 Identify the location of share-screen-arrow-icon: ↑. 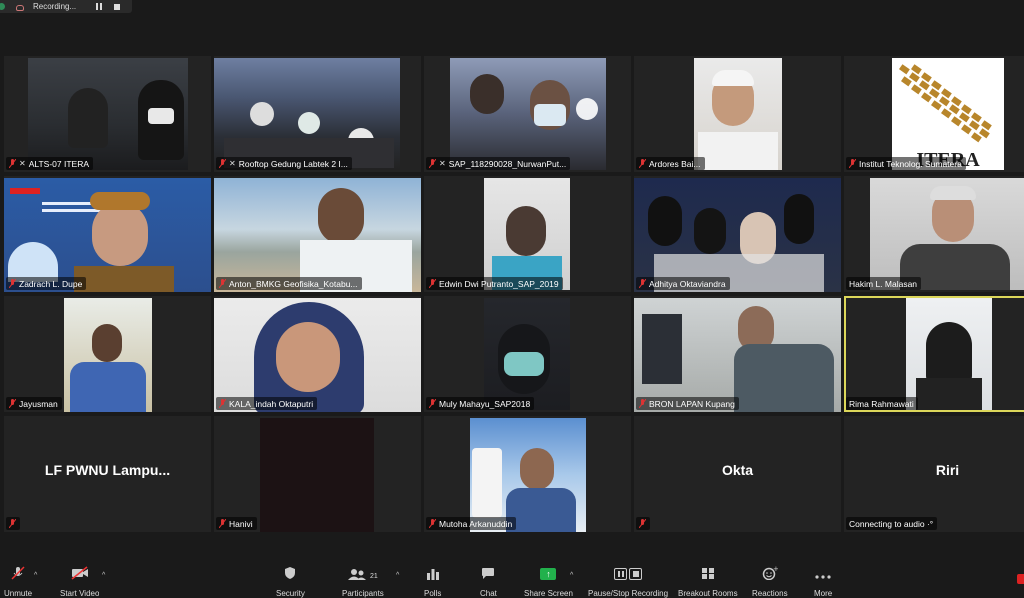
(548, 574).